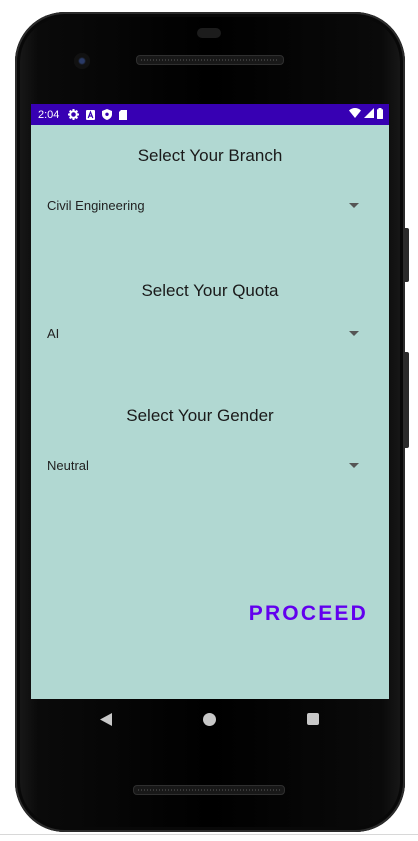 The width and height of the screenshot is (418, 841). What do you see at coordinates (209, 719) in the screenshot?
I see `home-icon` at bounding box center [209, 719].